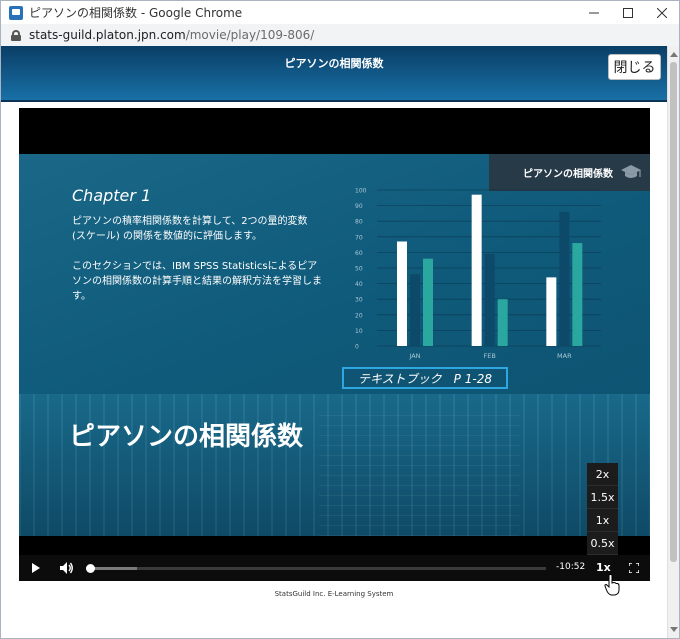 The height and width of the screenshot is (639, 680). Describe the element at coordinates (674, 629) in the screenshot. I see `scroll-down-icon` at that location.